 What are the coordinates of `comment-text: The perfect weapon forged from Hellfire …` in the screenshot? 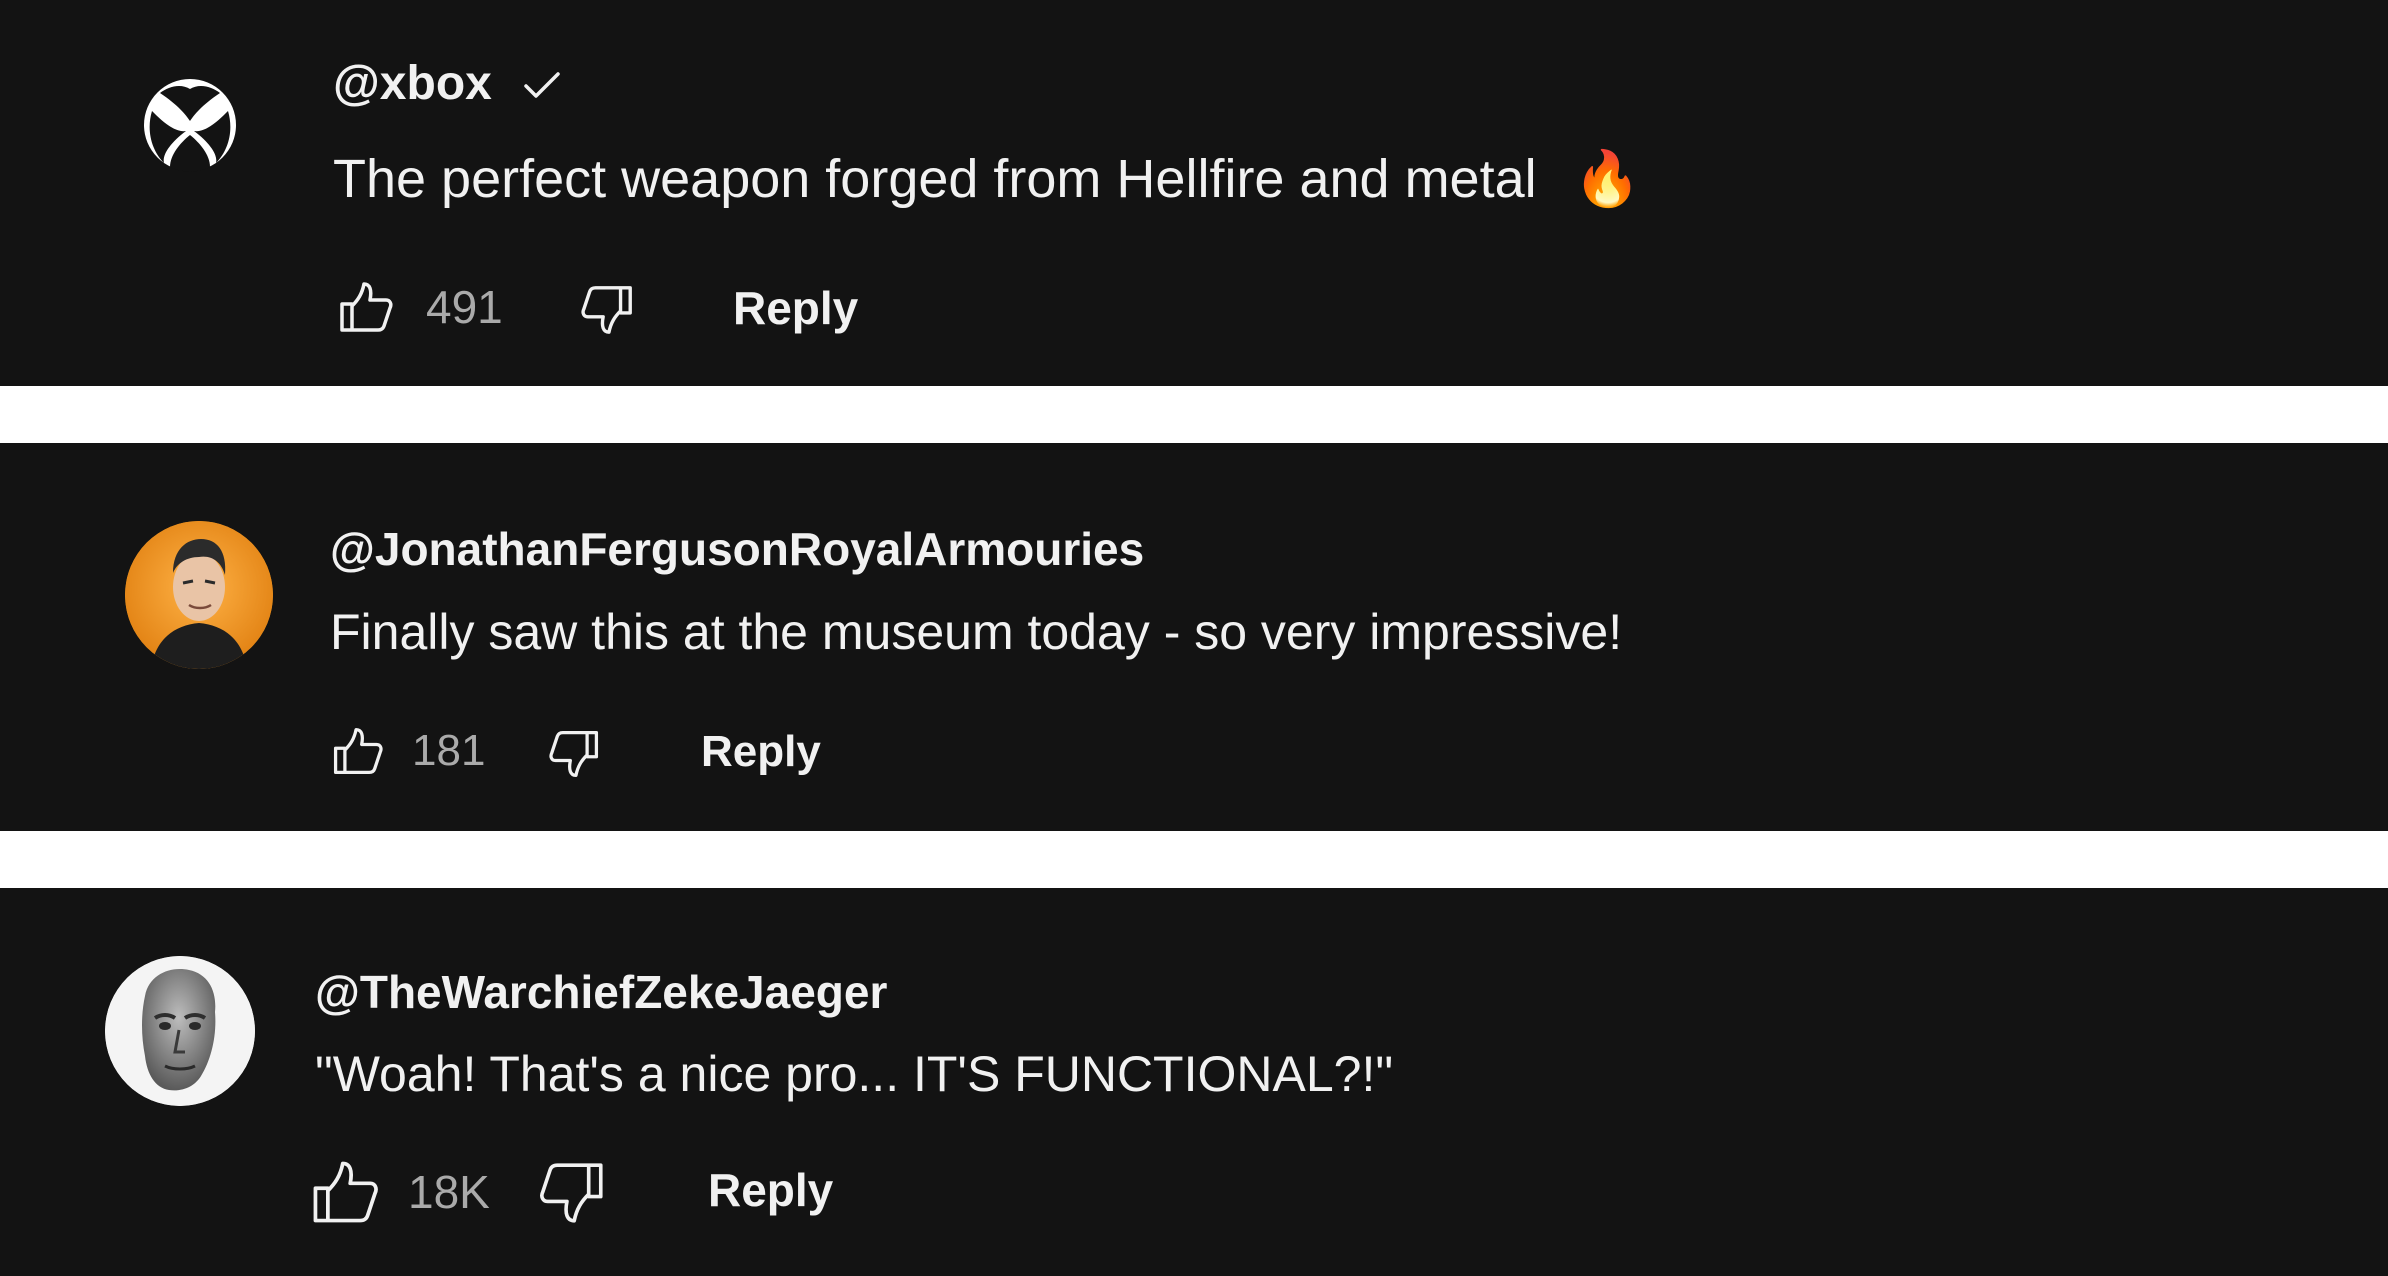 It's located at (935, 179).